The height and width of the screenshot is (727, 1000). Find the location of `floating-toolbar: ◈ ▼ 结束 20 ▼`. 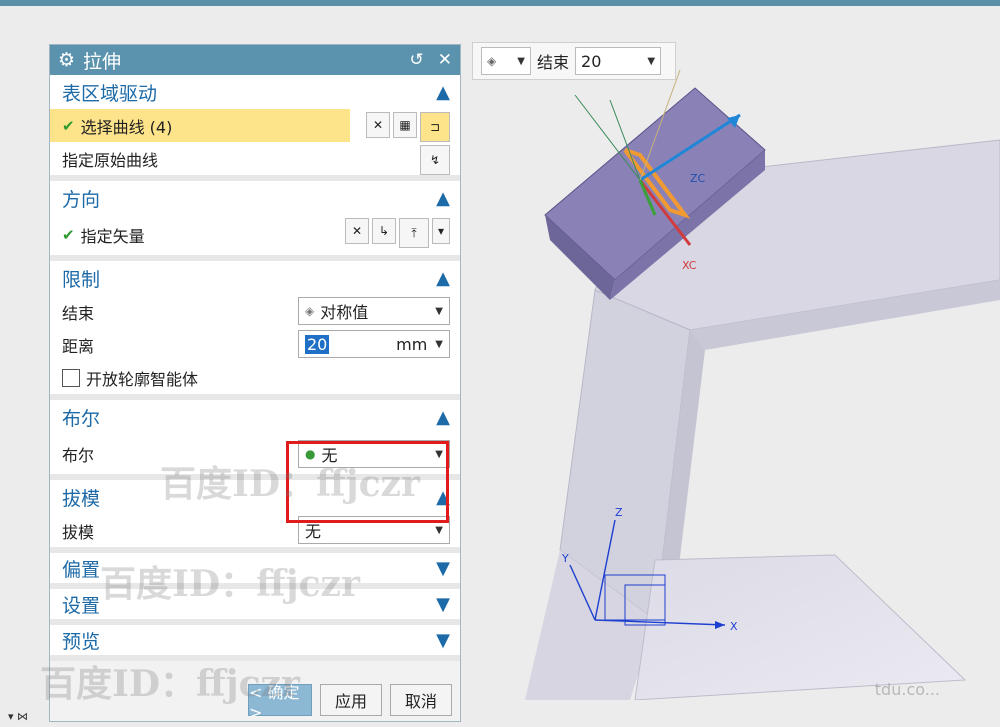

floating-toolbar: ◈ ▼ 结束 20 ▼ is located at coordinates (574, 61).